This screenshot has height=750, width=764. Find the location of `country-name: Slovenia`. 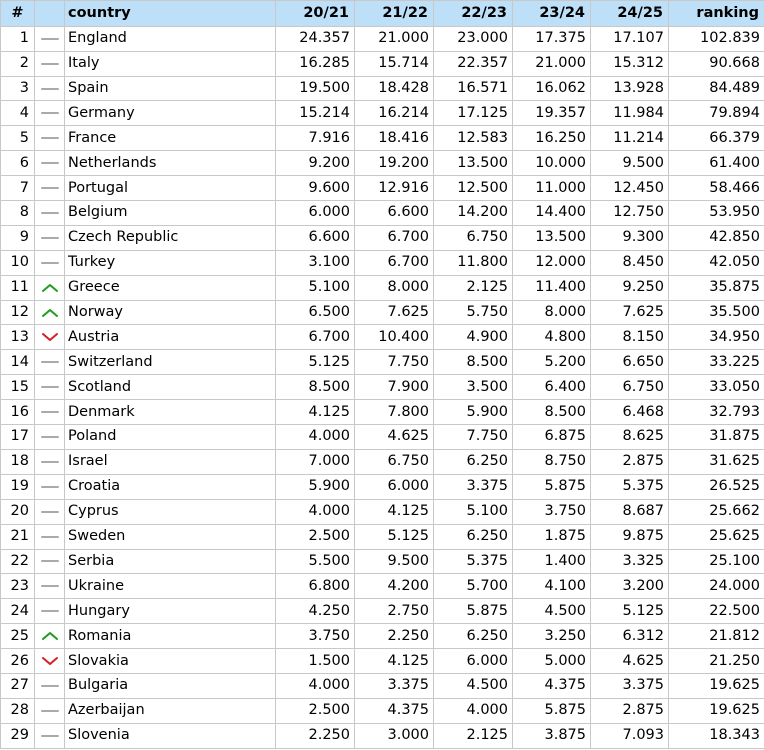

country-name: Slovenia is located at coordinates (170, 735).